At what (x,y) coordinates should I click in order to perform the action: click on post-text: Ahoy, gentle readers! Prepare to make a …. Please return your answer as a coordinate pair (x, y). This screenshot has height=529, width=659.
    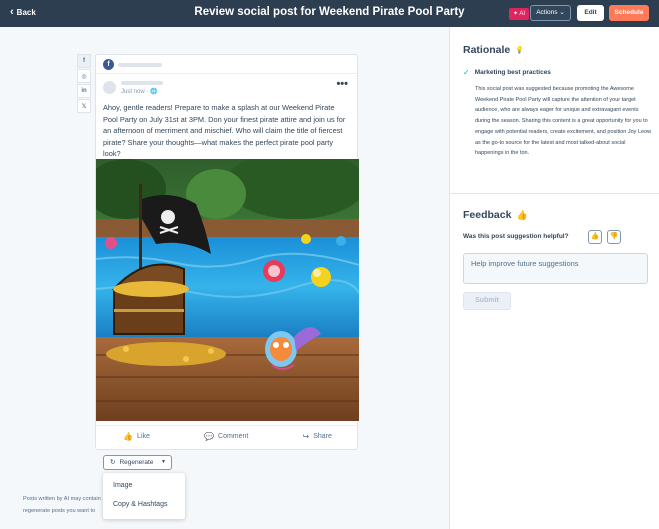
    Looking at the image, I should click on (224, 130).